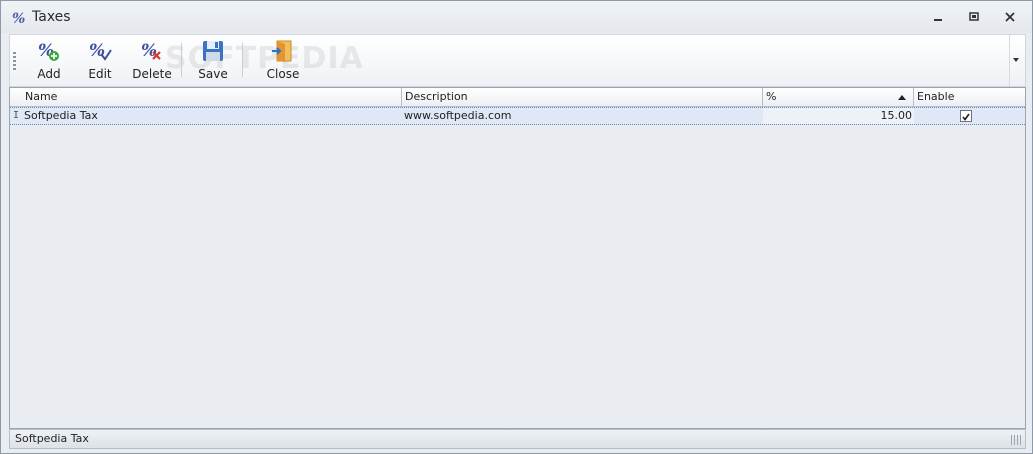 This screenshot has width=1033, height=454. I want to click on column-header-percent: %, so click(838, 97).